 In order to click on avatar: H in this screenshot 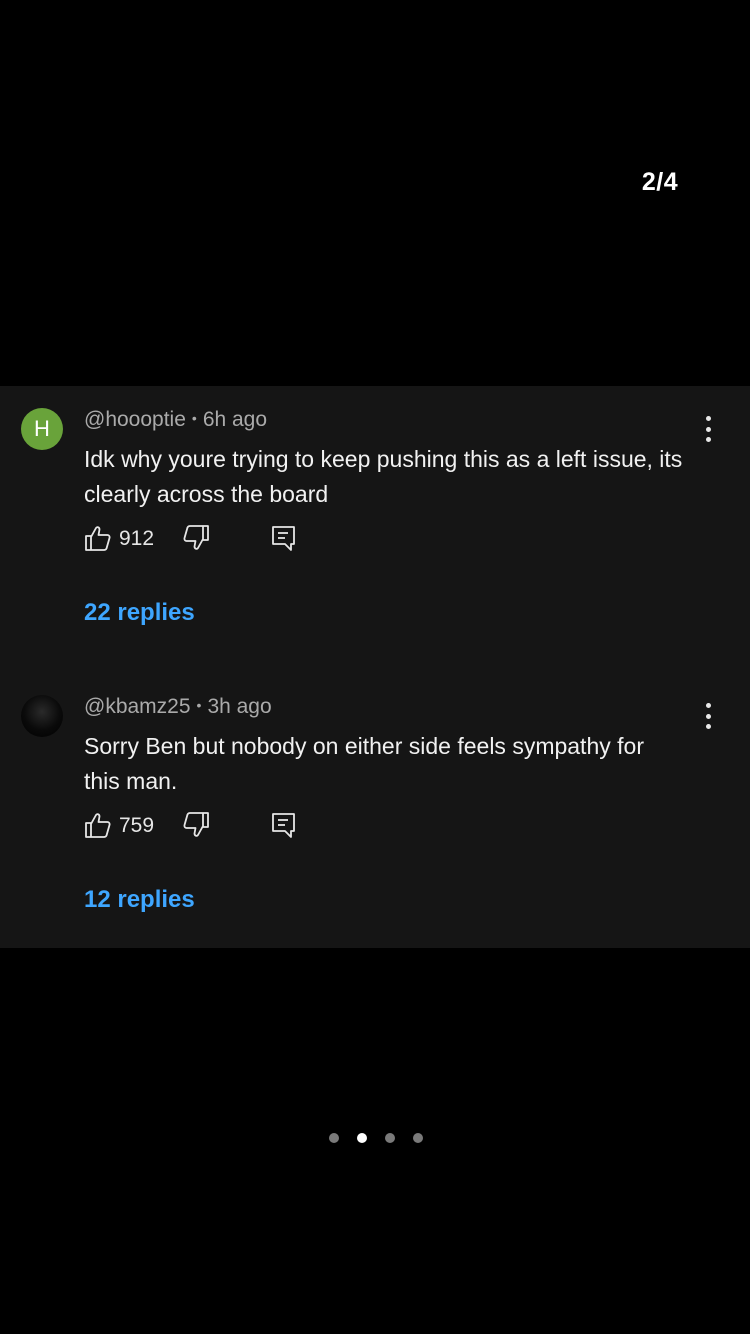, I will do `click(42, 429)`.